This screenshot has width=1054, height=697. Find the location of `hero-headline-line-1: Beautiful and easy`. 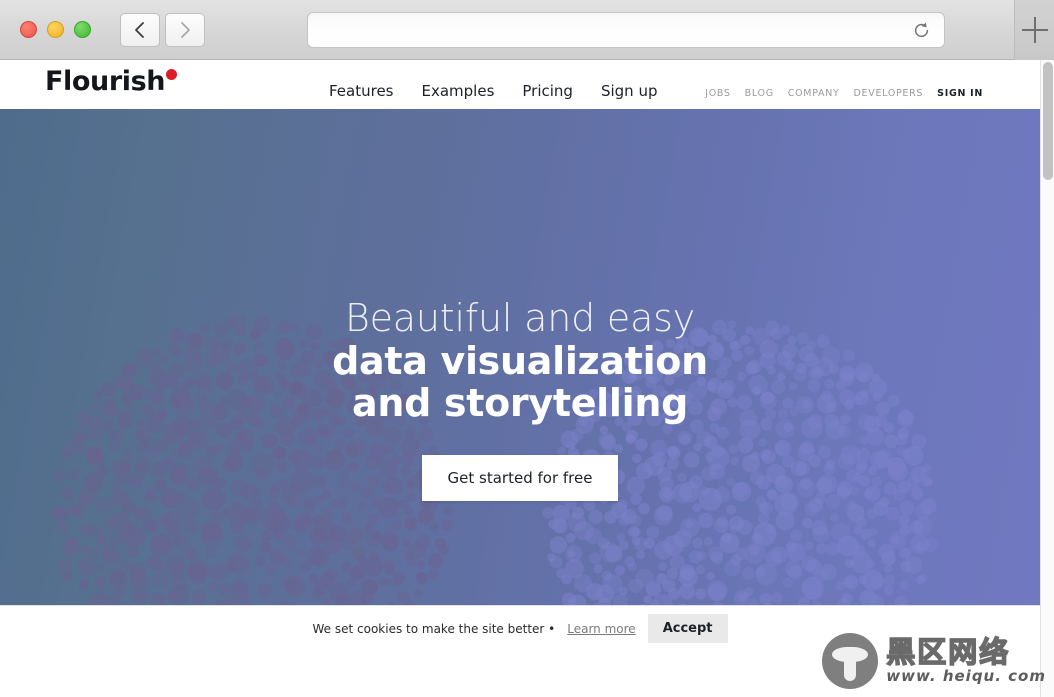

hero-headline-line-1: Beautiful and easy is located at coordinates (520, 318).